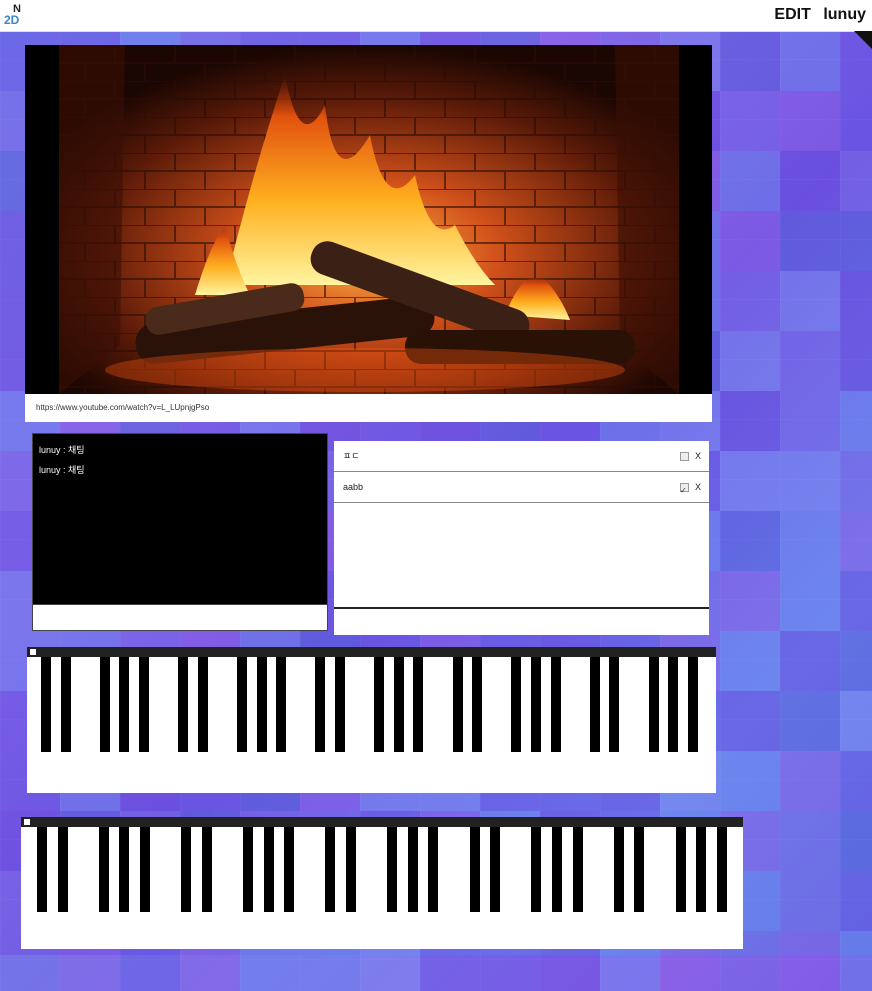 The width and height of the screenshot is (872, 991). Describe the element at coordinates (863, 40) in the screenshot. I see `corner-triangle` at that location.